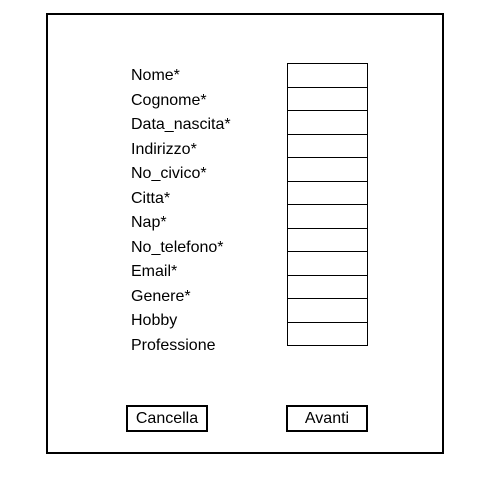 Image resolution: width=504 pixels, height=498 pixels. I want to click on label-no-civico: No_civico*, so click(169, 173).